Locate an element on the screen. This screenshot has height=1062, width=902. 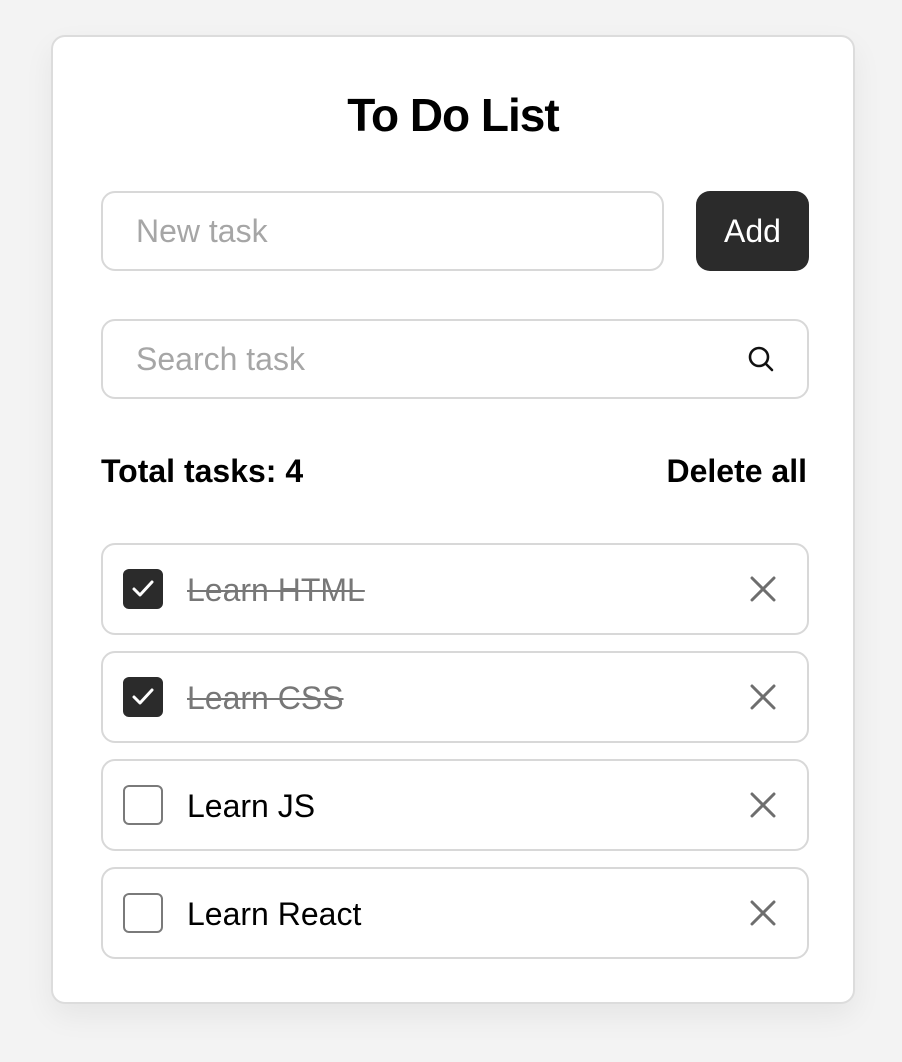
task-label: Learn HTML is located at coordinates (276, 590).